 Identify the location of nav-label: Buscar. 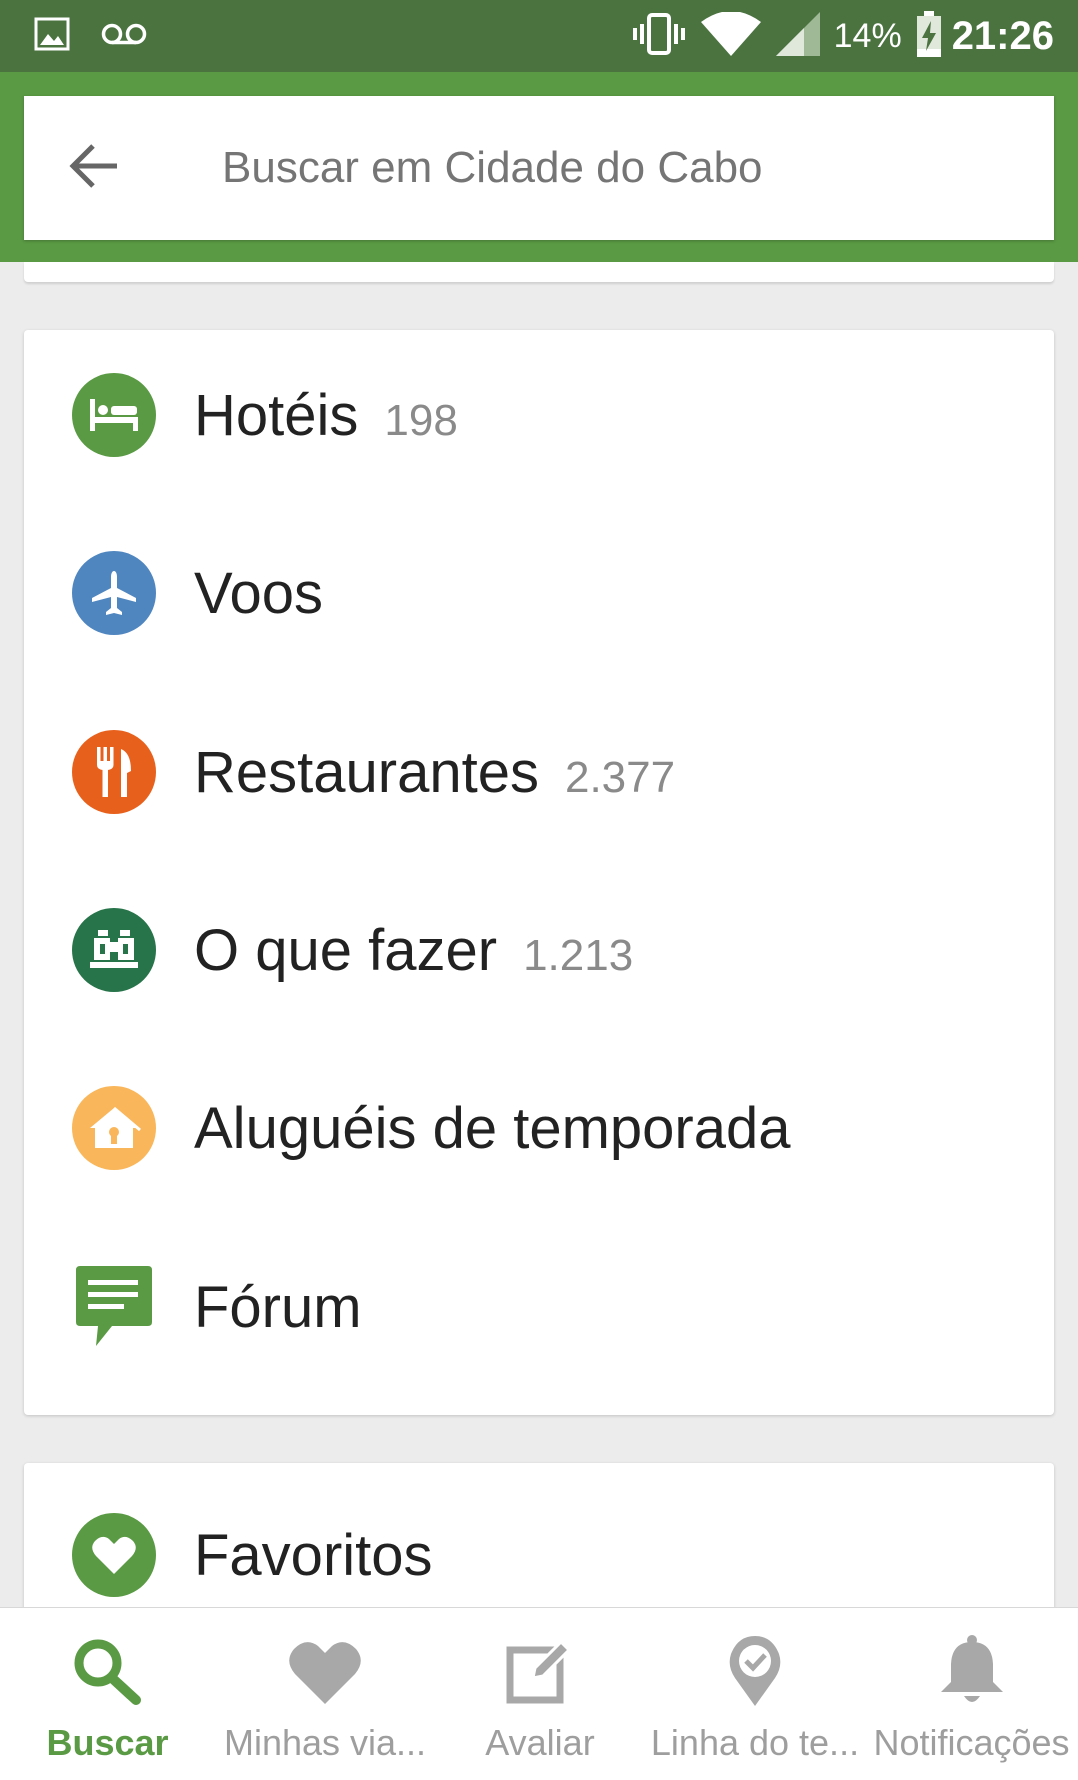
(107, 1742).